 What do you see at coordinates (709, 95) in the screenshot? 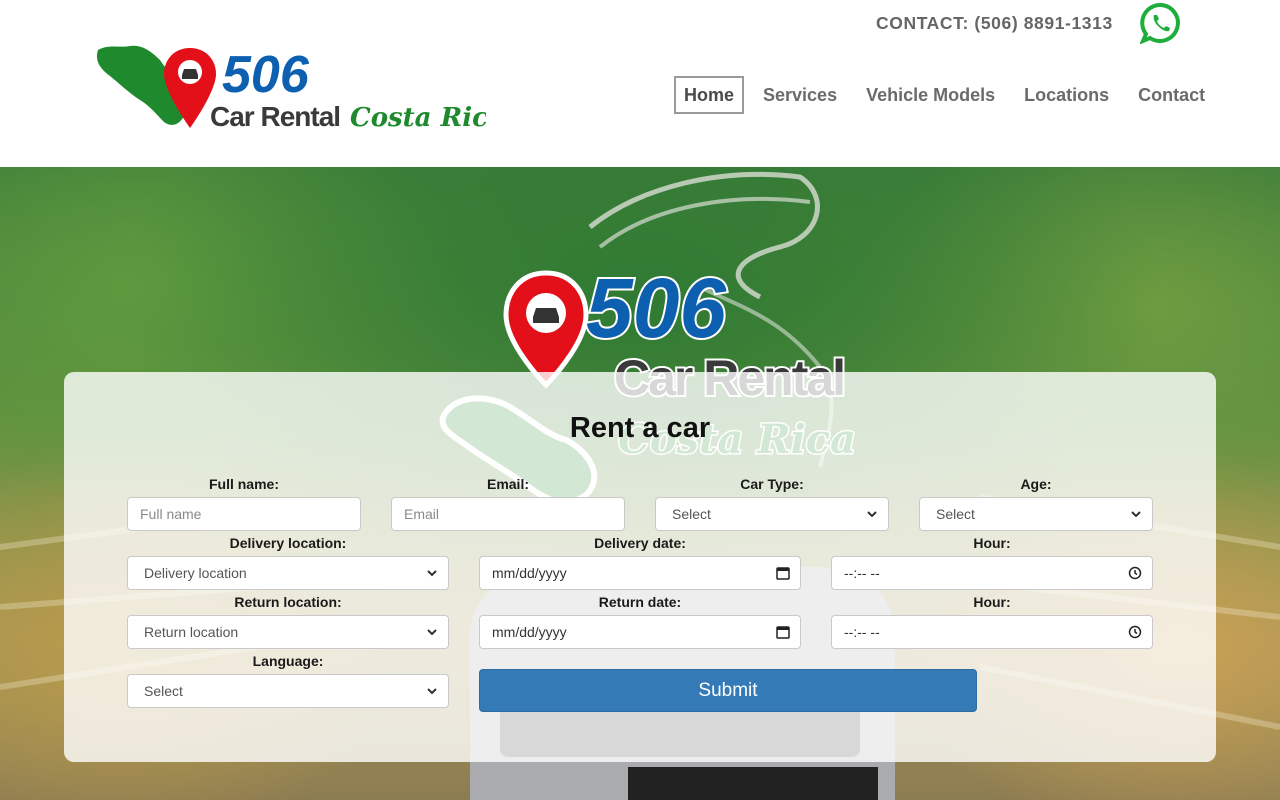
I see `nav-home: Home` at bounding box center [709, 95].